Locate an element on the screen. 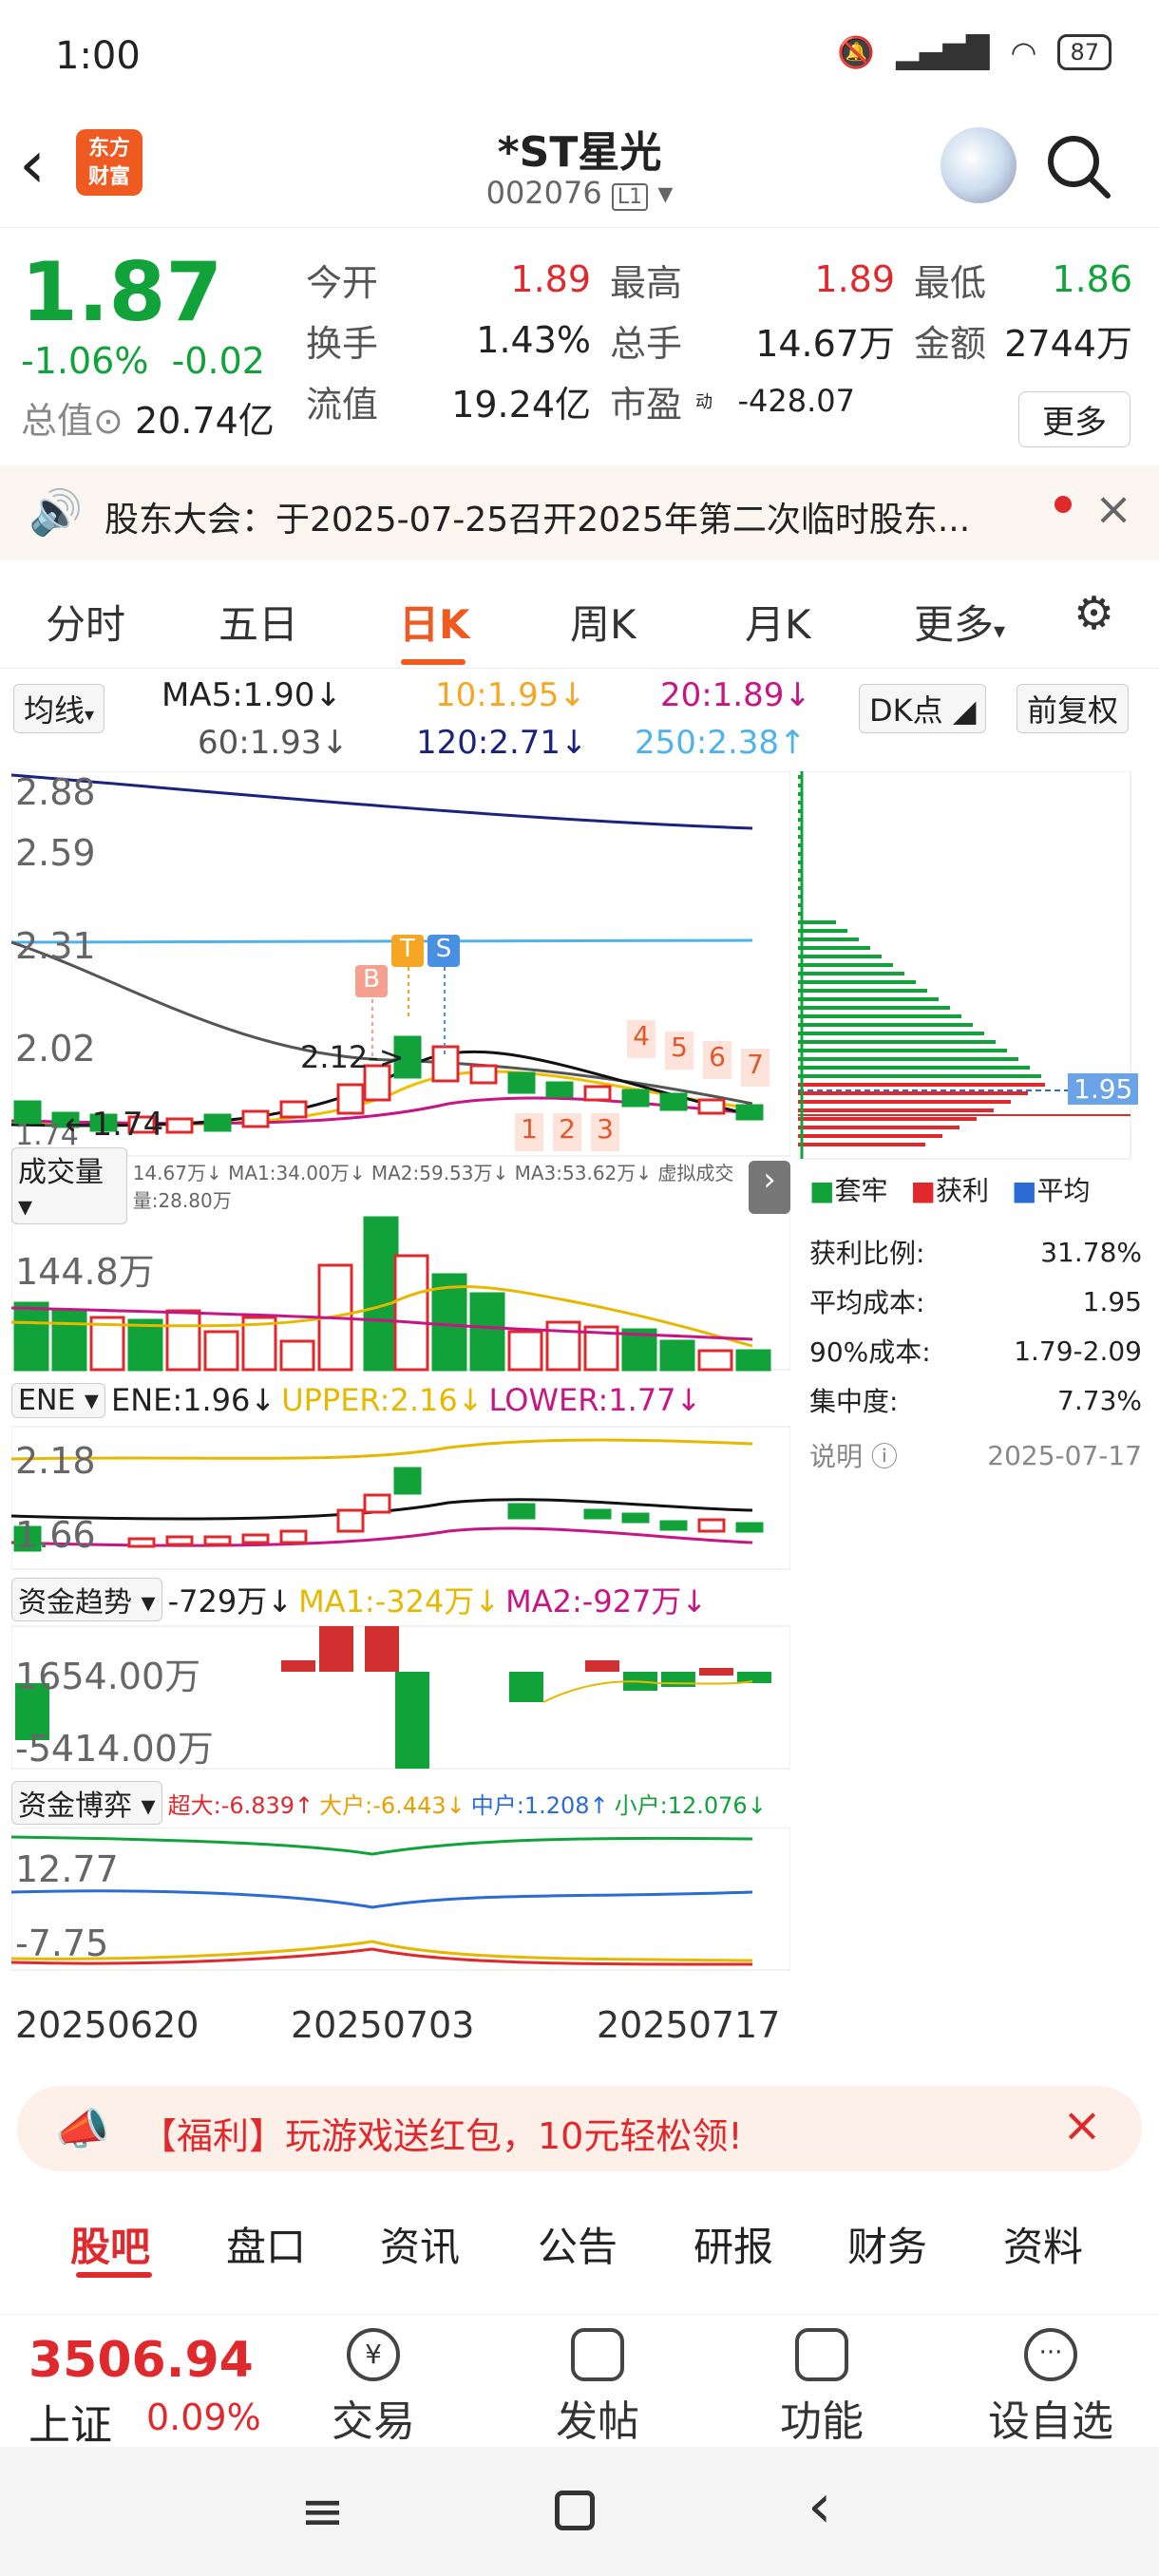  ma-select-button: 均线▾ is located at coordinates (59, 708).